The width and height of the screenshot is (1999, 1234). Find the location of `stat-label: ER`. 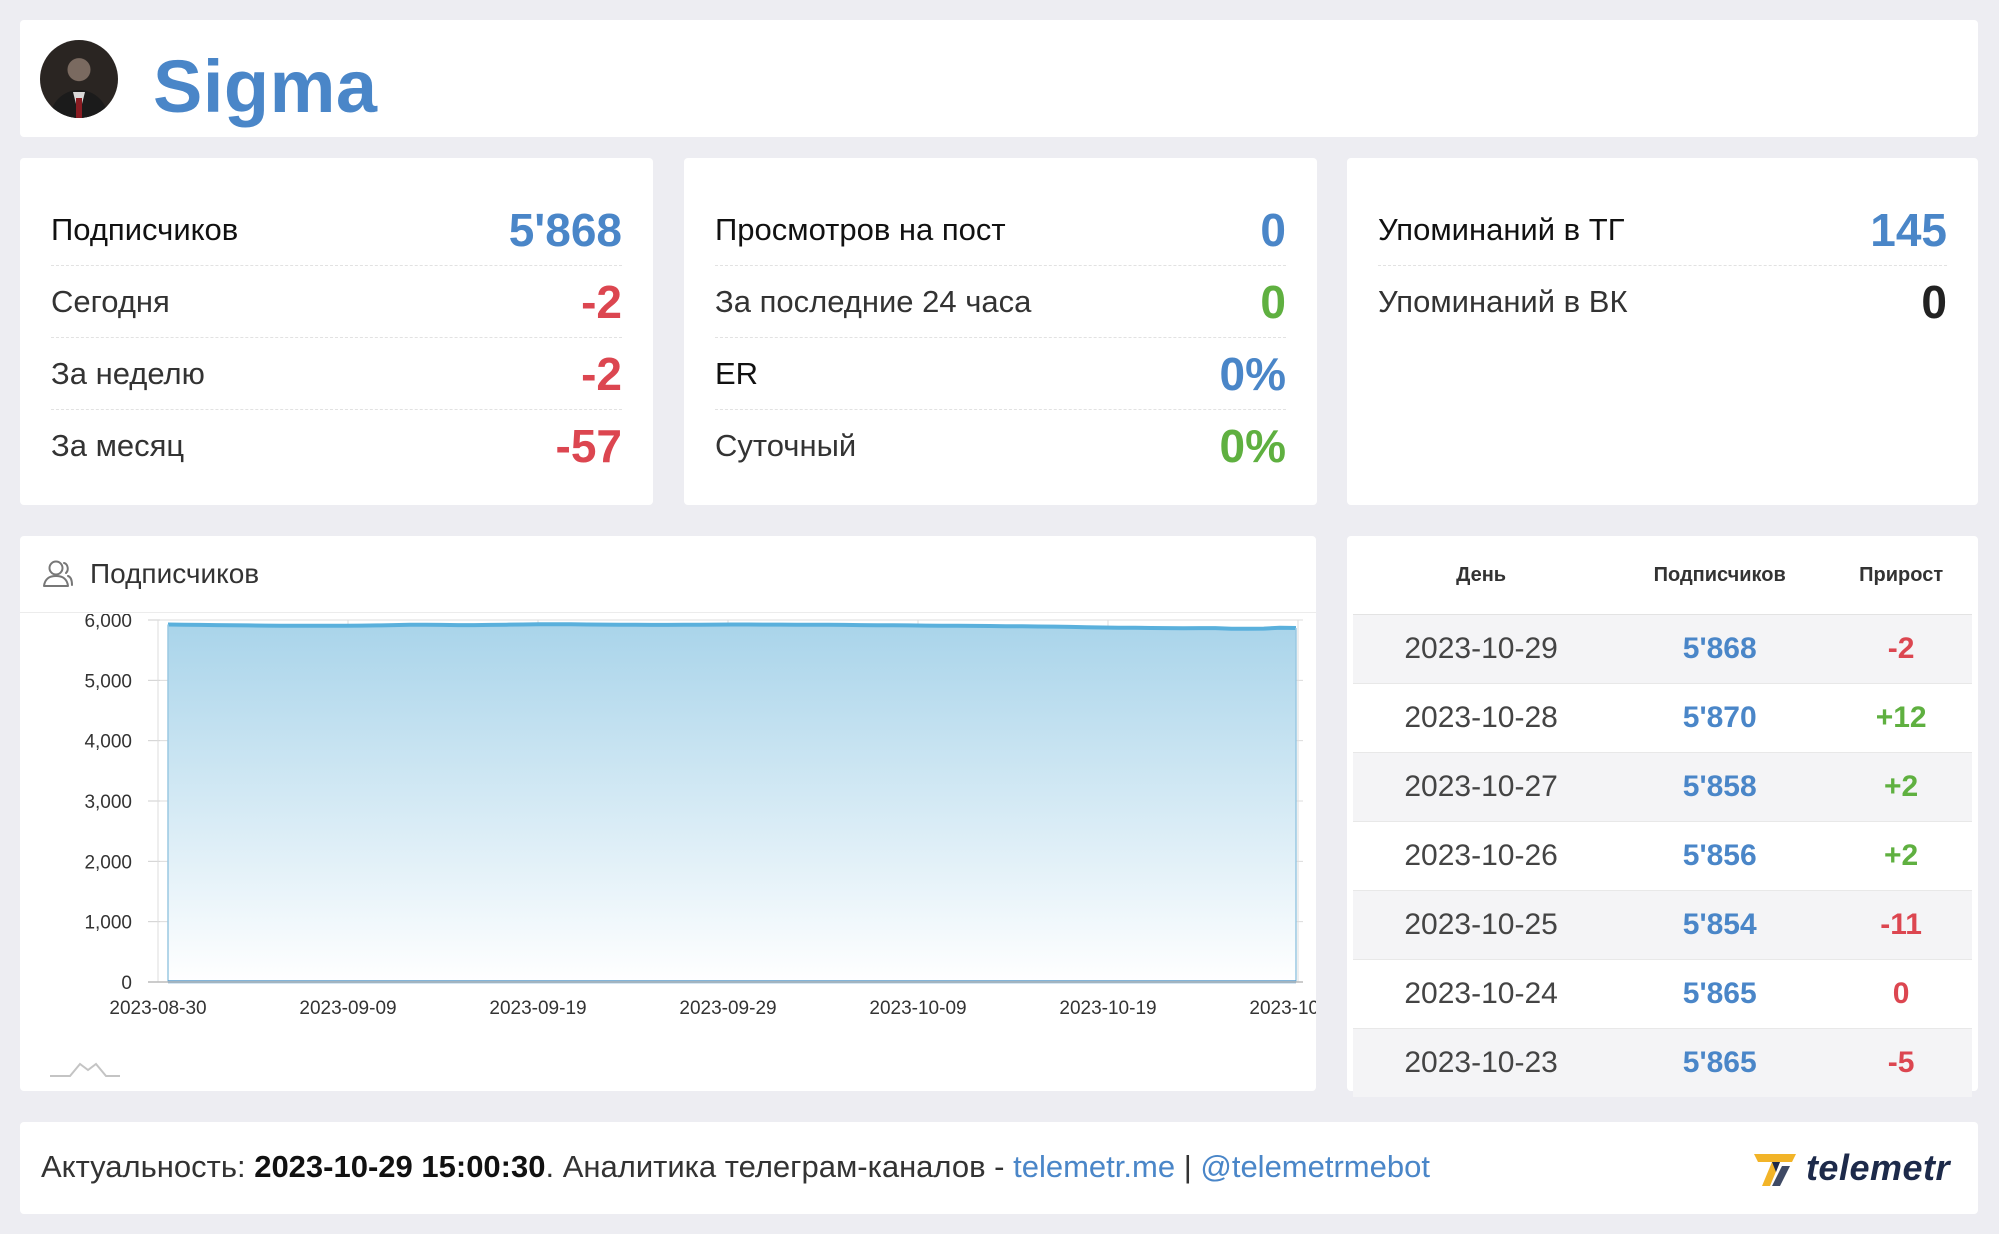

stat-label: ER is located at coordinates (737, 373).